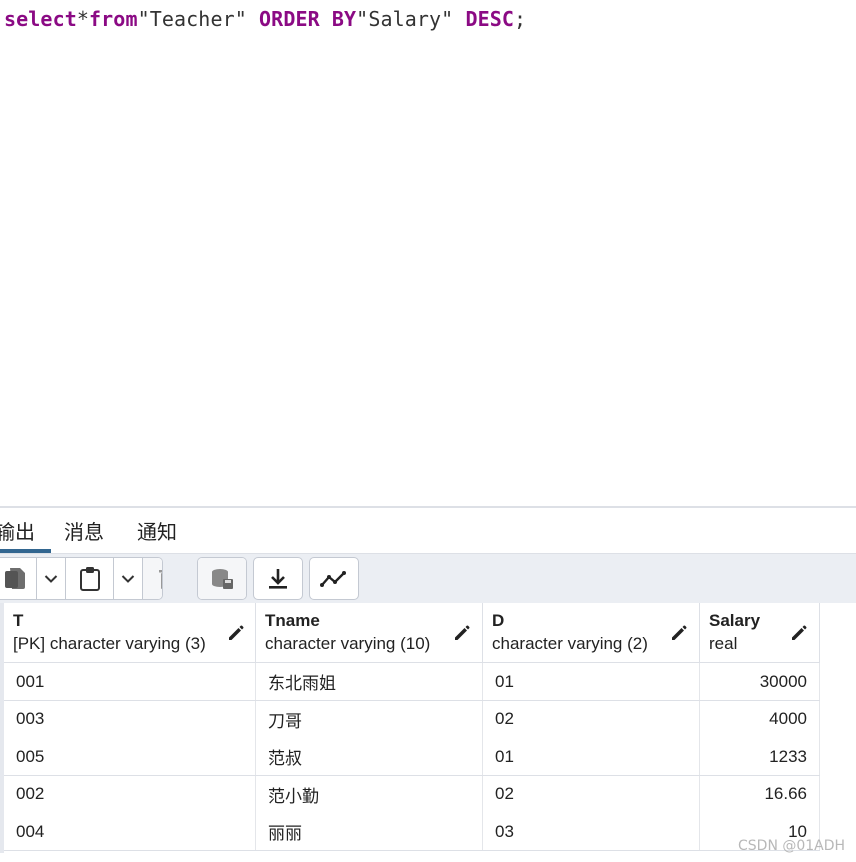  I want to click on sql-table-name: "Teacher", so click(192, 19).